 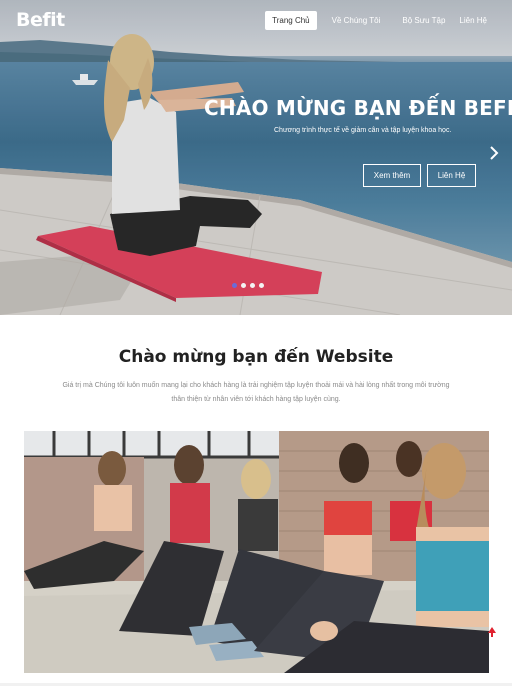 I want to click on logo: Befit, so click(x=40, y=20).